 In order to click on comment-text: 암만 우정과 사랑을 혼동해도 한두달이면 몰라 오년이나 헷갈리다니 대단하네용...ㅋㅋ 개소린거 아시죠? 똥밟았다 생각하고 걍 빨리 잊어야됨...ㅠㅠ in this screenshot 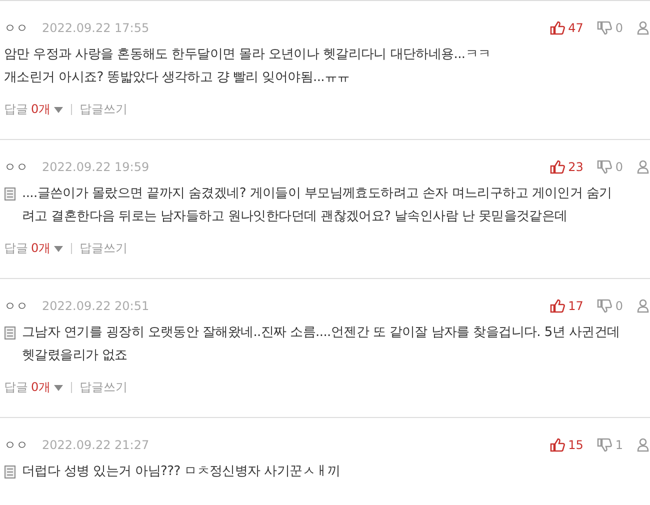, I will do `click(247, 66)`.